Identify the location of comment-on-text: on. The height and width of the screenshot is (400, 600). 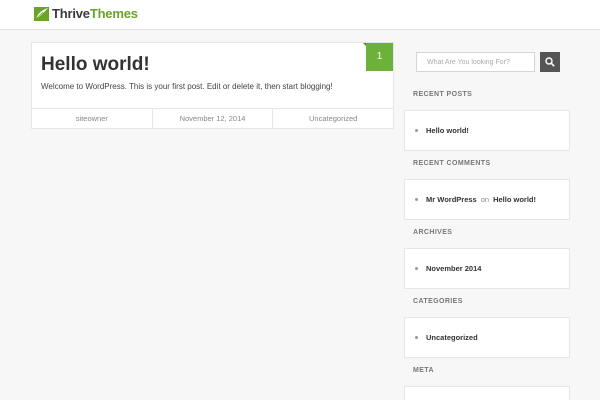
(485, 199).